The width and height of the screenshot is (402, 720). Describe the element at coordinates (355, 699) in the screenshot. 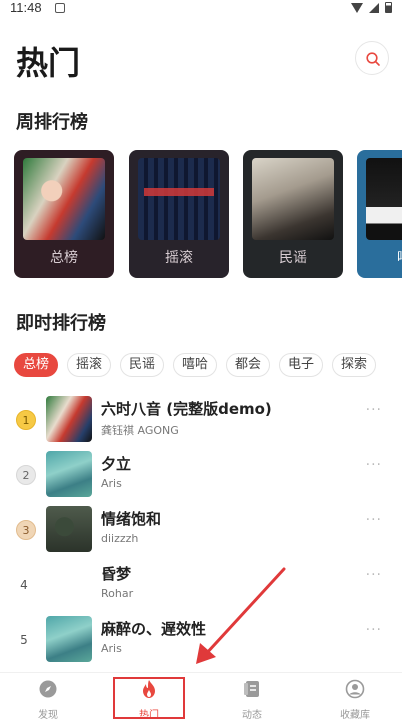

I see `tab-library: 收藏库` at that location.